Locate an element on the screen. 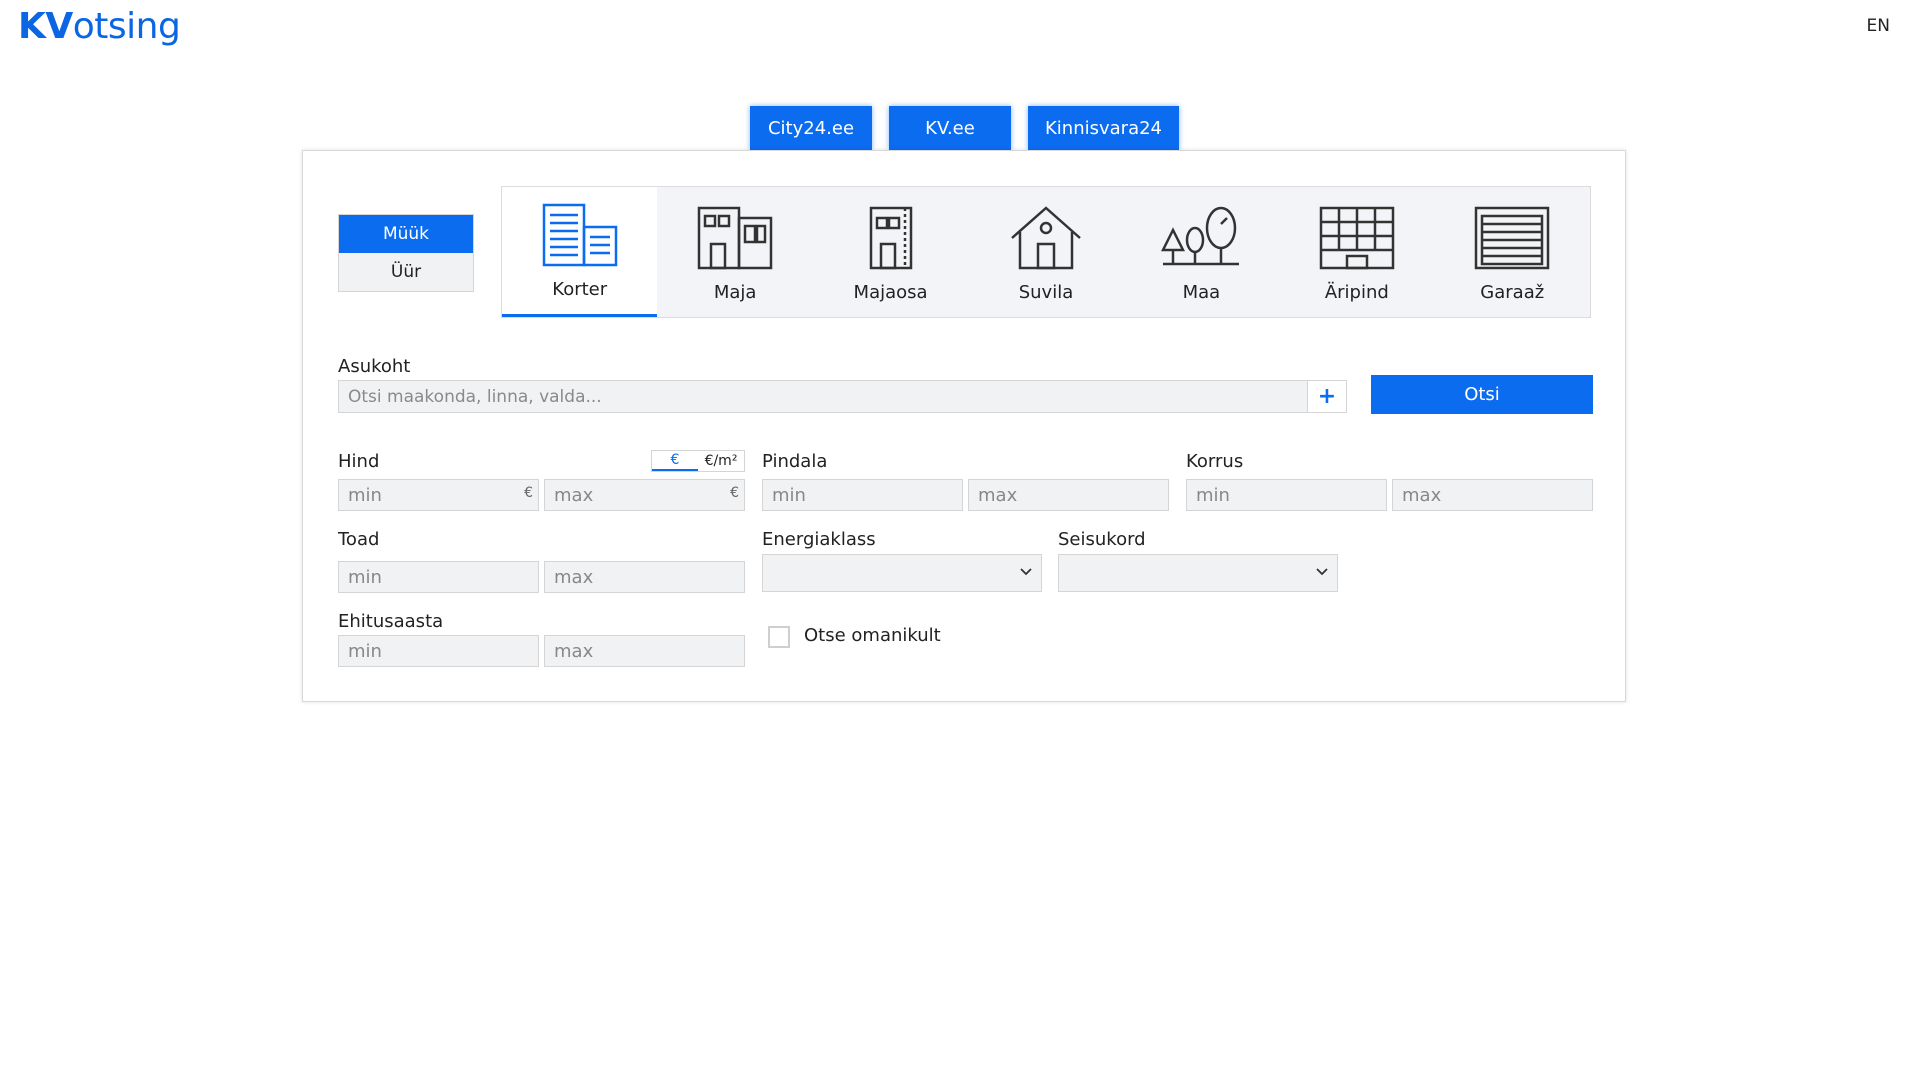  property-type-suvila: Suvila is located at coordinates (1045, 252).